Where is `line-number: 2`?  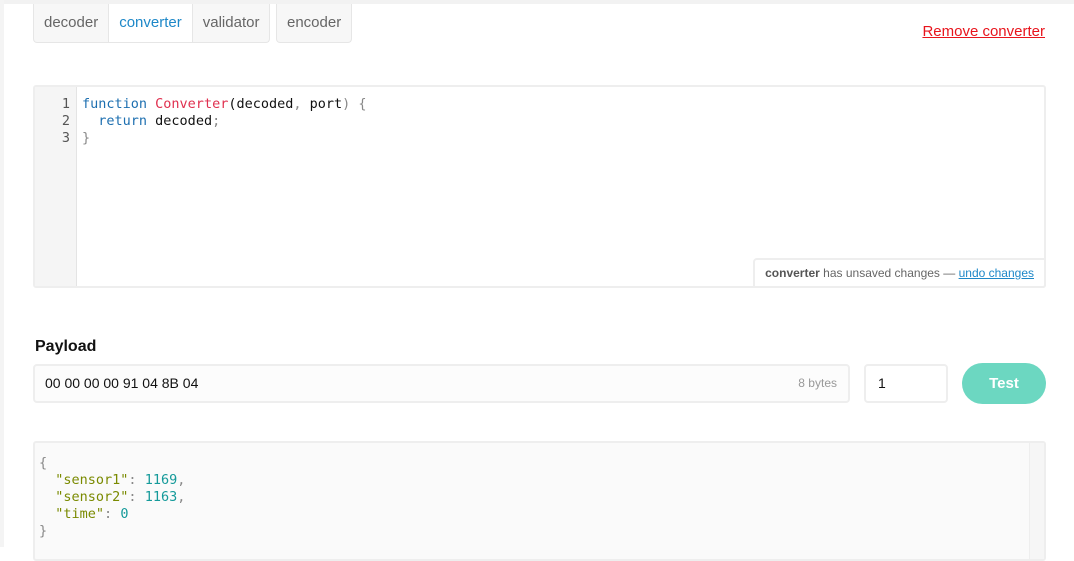 line-number: 2 is located at coordinates (65, 121).